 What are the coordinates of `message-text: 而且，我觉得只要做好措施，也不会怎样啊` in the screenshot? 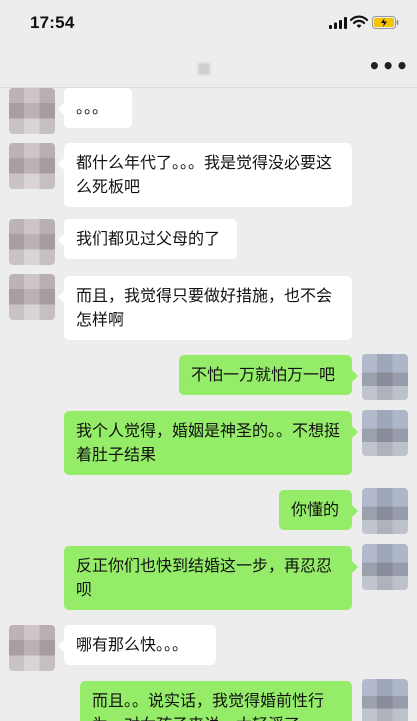 It's located at (204, 307).